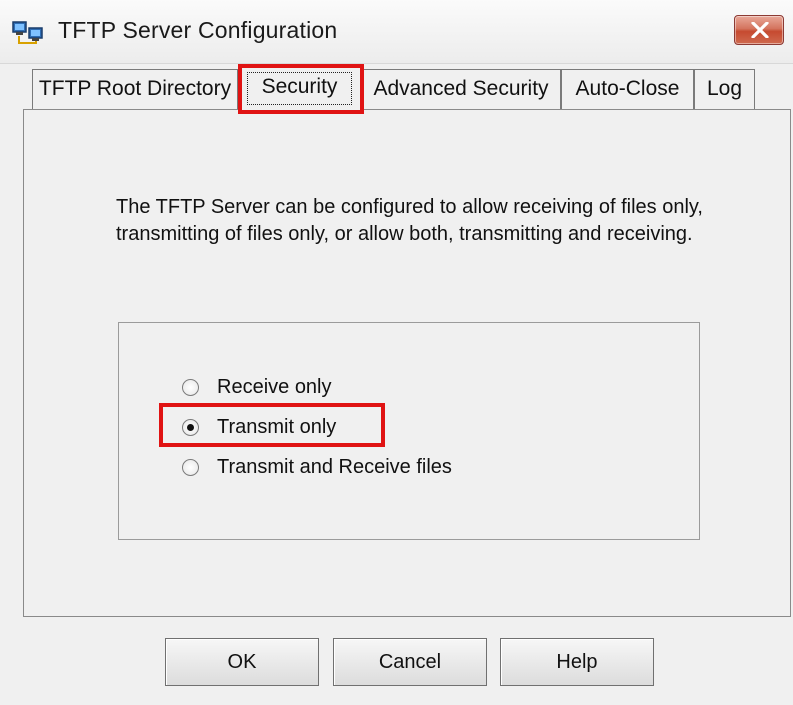  I want to click on radio-transmit-only: Transmit only, so click(259, 427).